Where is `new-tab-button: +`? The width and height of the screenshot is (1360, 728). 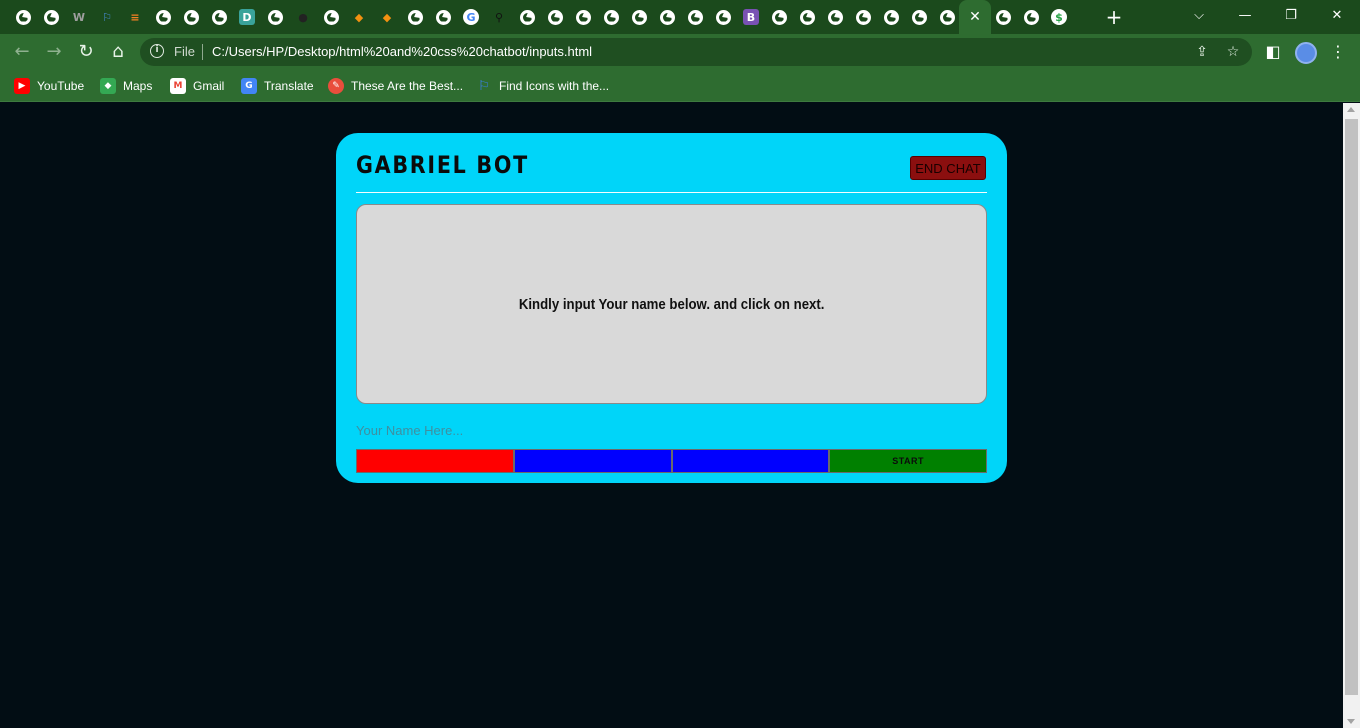
new-tab-button: + is located at coordinates (1114, 17).